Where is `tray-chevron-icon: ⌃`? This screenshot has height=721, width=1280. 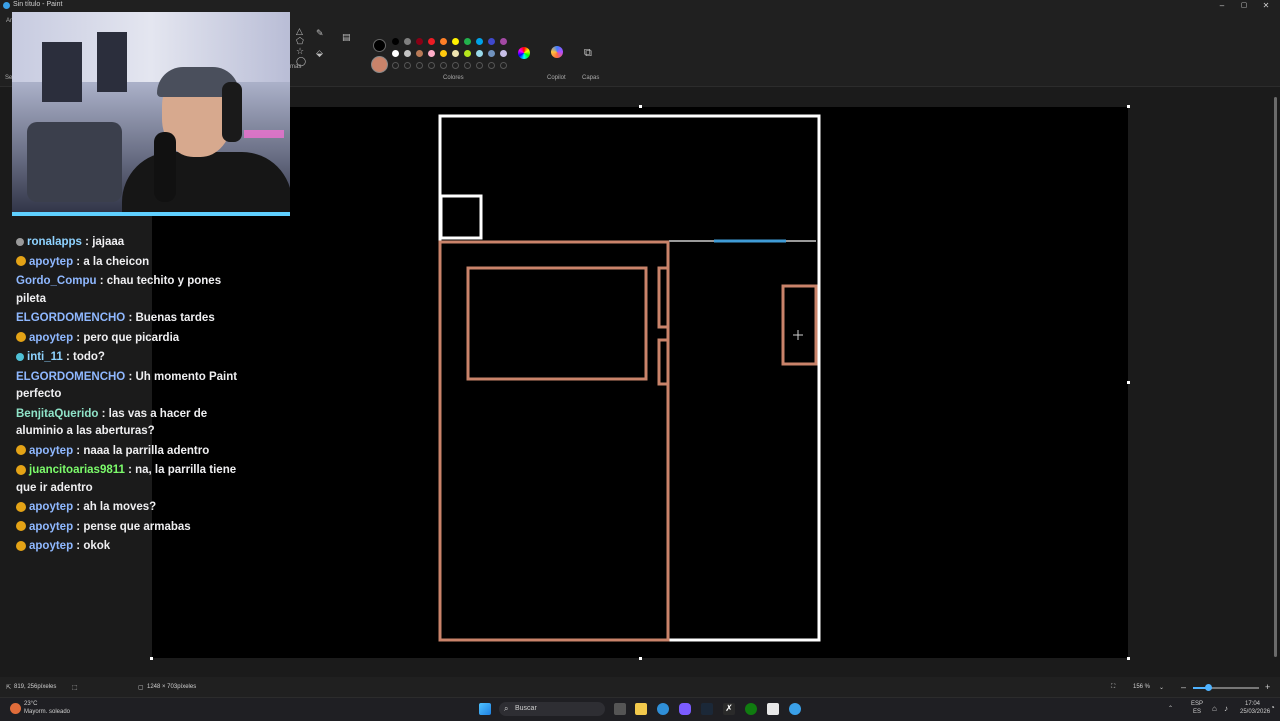
tray-chevron-icon: ⌃ is located at coordinates (1170, 708).